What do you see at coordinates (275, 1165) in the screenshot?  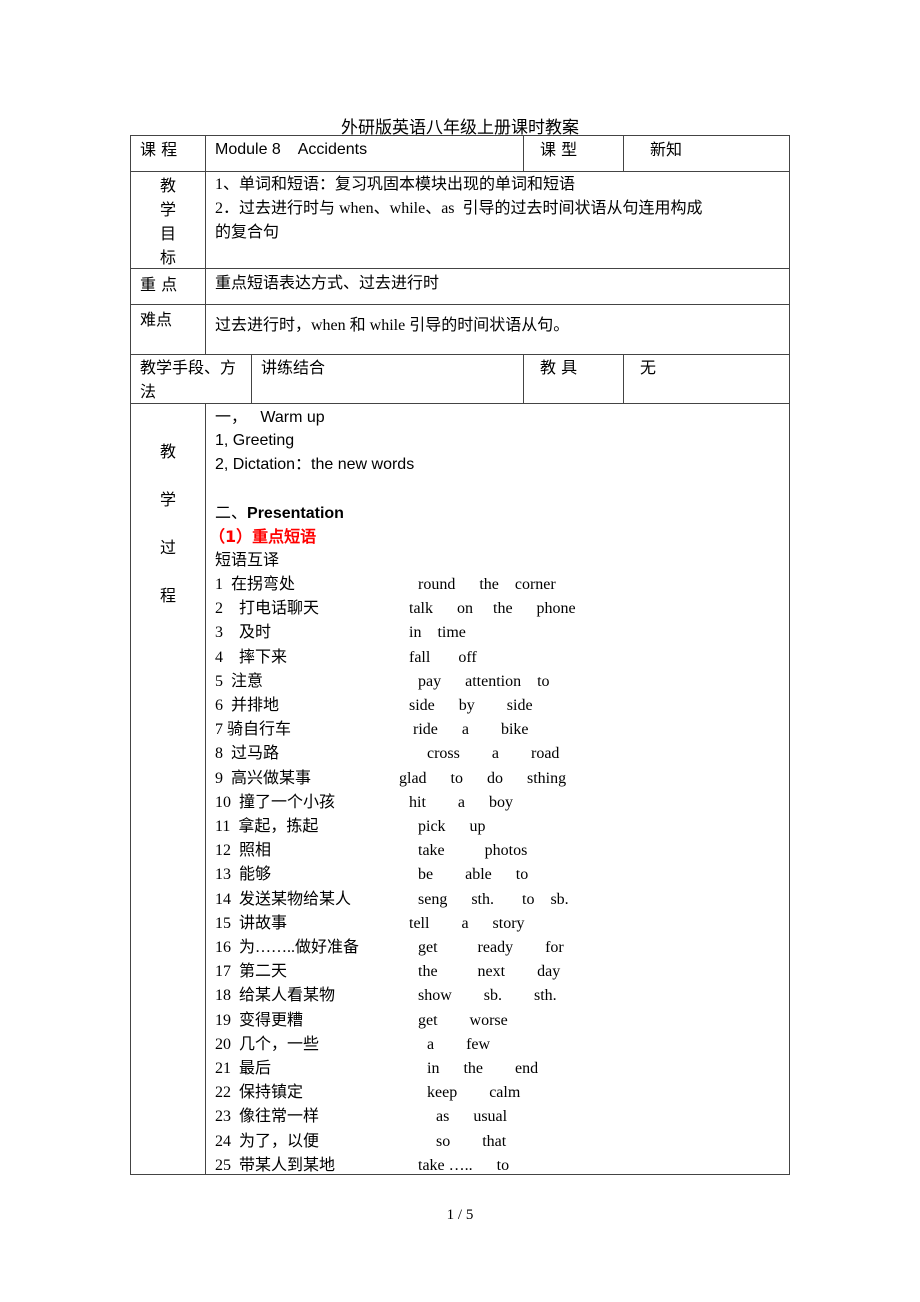 I see `phrase-chinese: 25 带某人到某地` at bounding box center [275, 1165].